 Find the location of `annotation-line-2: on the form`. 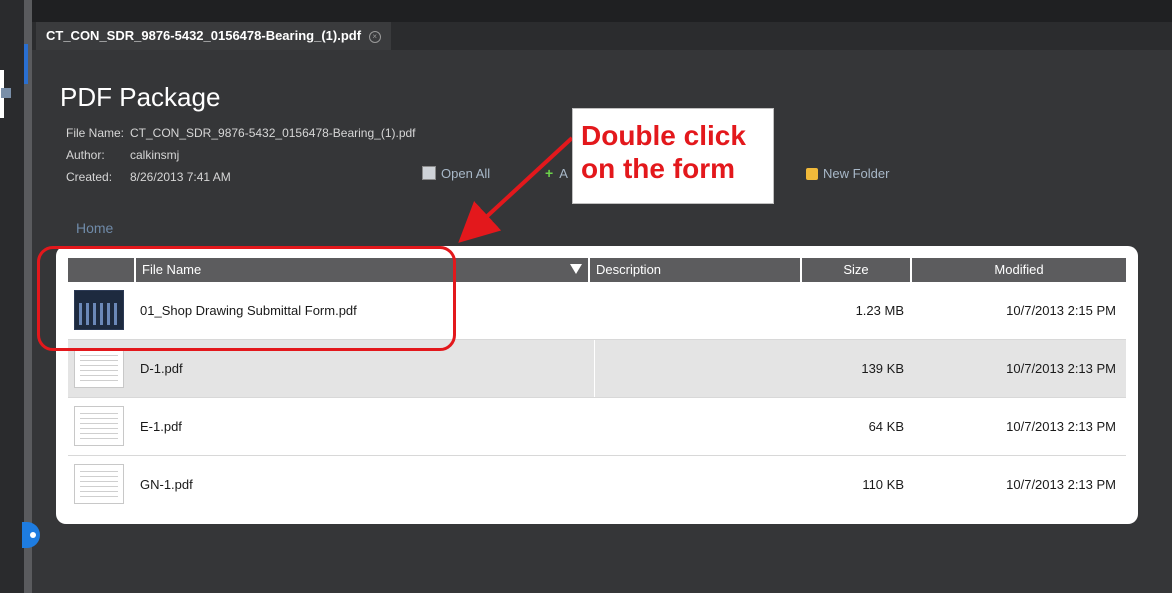

annotation-line-2: on the form is located at coordinates (658, 168).